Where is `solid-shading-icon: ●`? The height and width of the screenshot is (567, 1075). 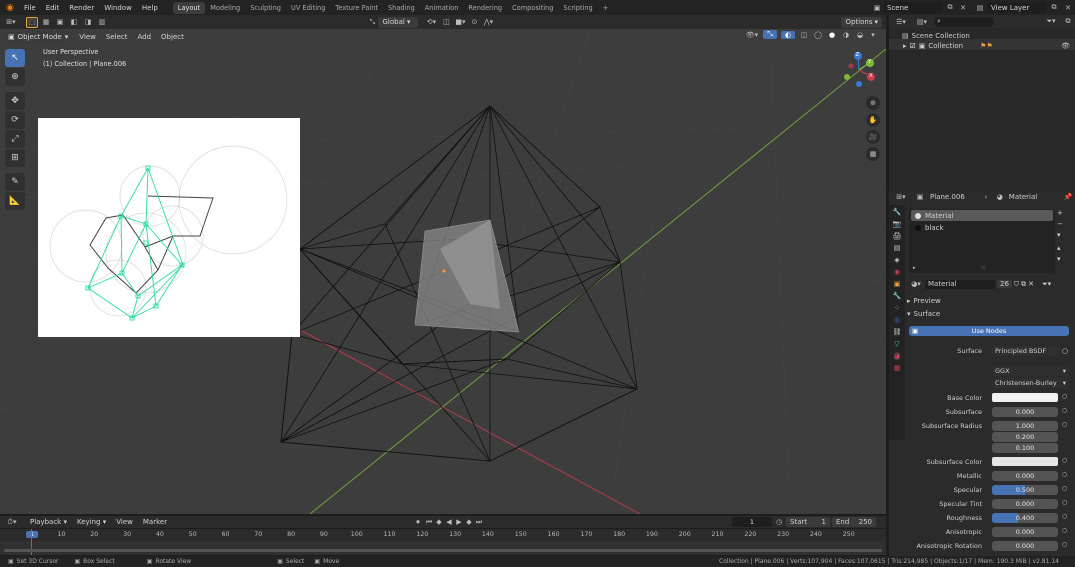
solid-shading-icon: ● is located at coordinates (832, 35).